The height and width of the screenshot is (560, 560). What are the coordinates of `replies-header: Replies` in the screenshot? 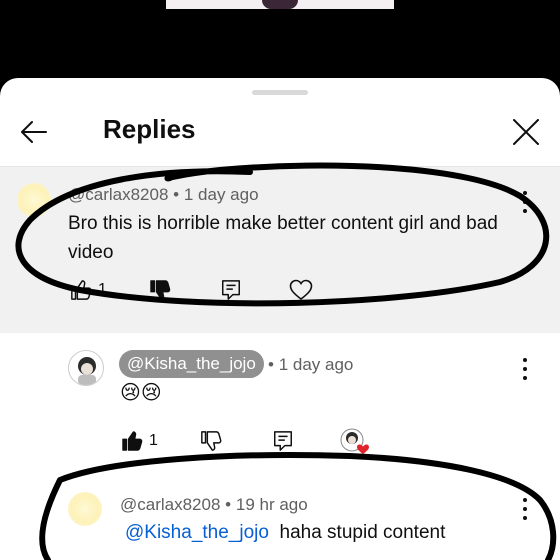 It's located at (280, 131).